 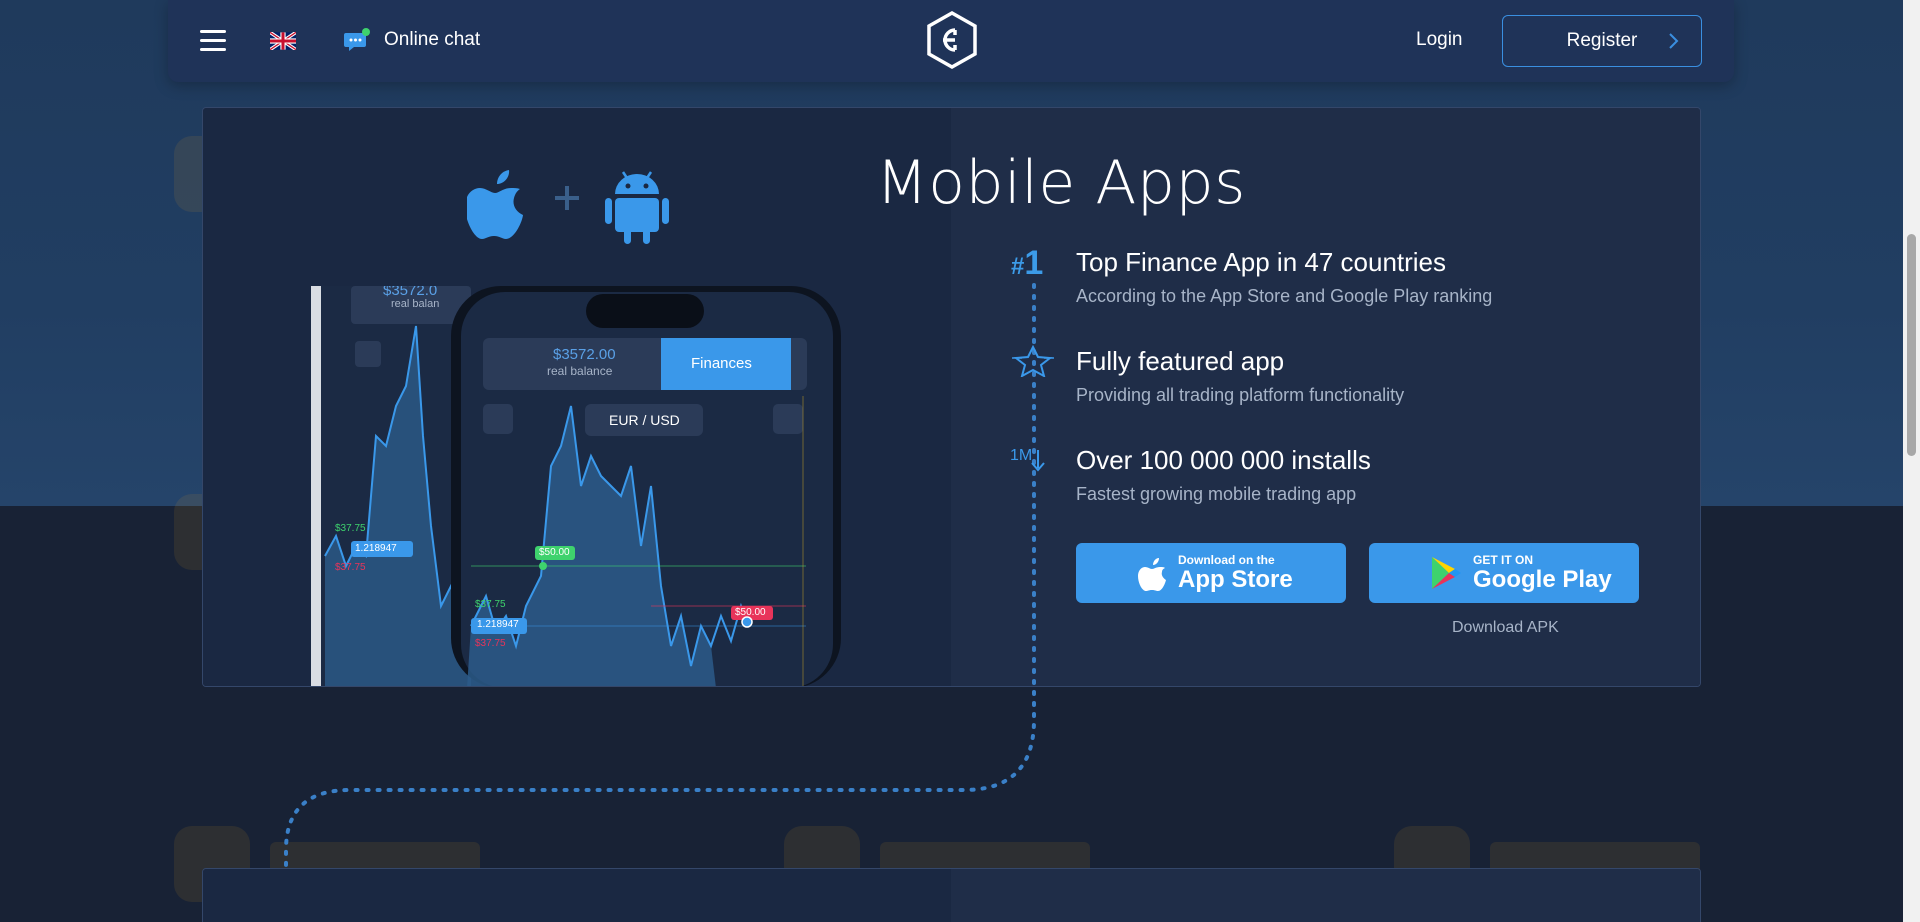 What do you see at coordinates (357, 39) in the screenshot?
I see `chat-bubble-icon` at bounding box center [357, 39].